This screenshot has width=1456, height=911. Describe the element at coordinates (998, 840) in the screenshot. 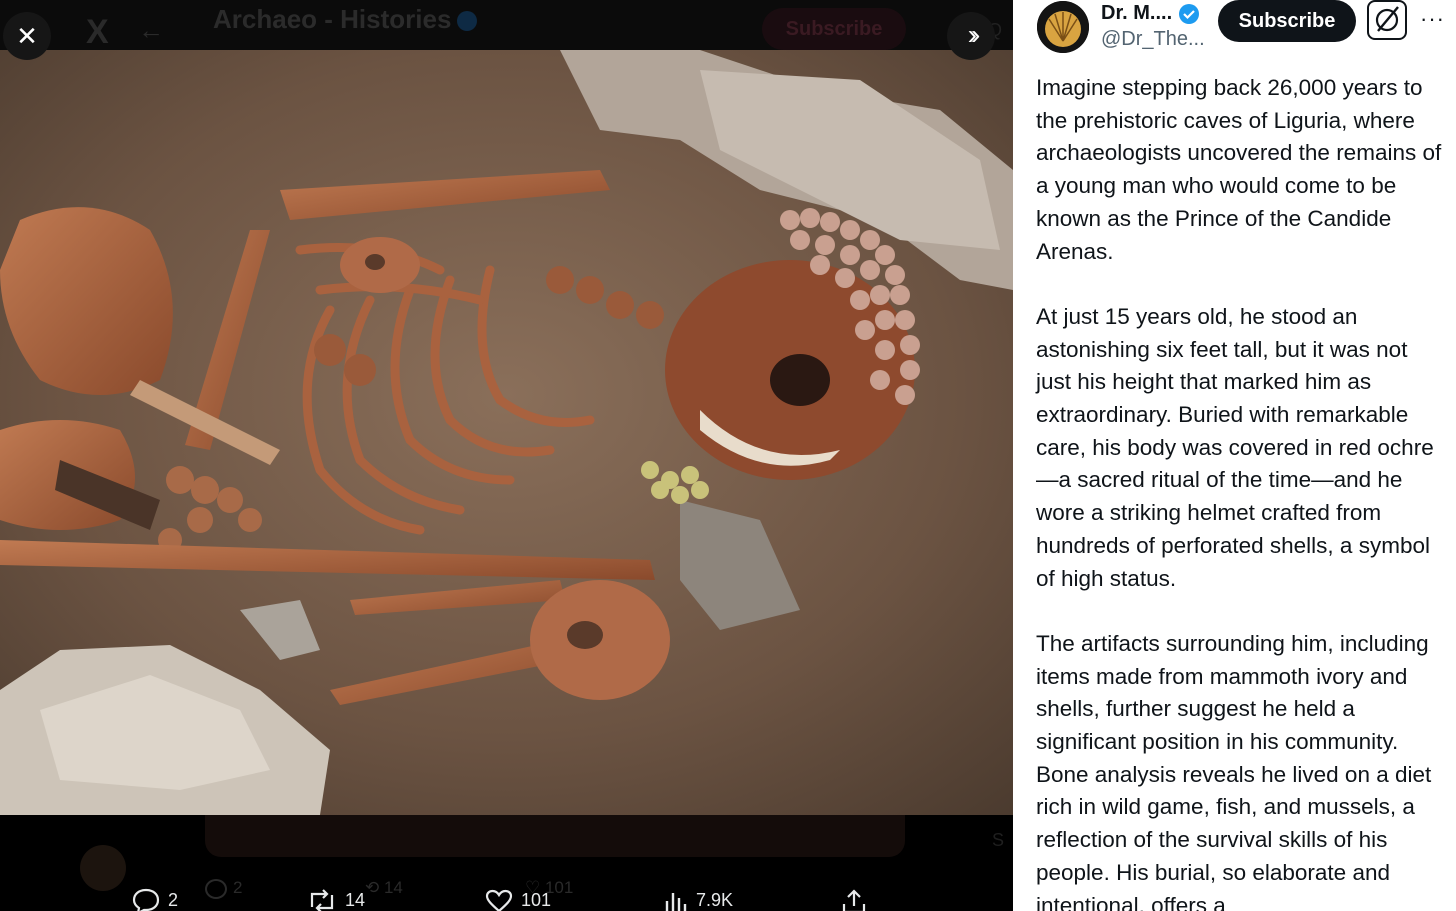

I see `background-text-fragment: S` at that location.